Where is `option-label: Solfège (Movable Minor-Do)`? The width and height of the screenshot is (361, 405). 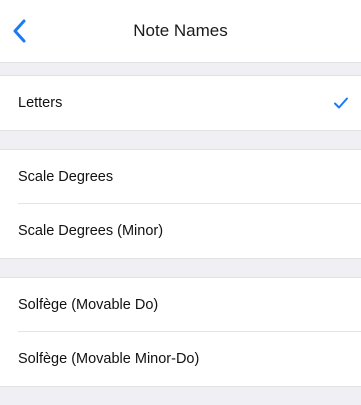 option-label: Solfège (Movable Minor-Do) is located at coordinates (109, 359).